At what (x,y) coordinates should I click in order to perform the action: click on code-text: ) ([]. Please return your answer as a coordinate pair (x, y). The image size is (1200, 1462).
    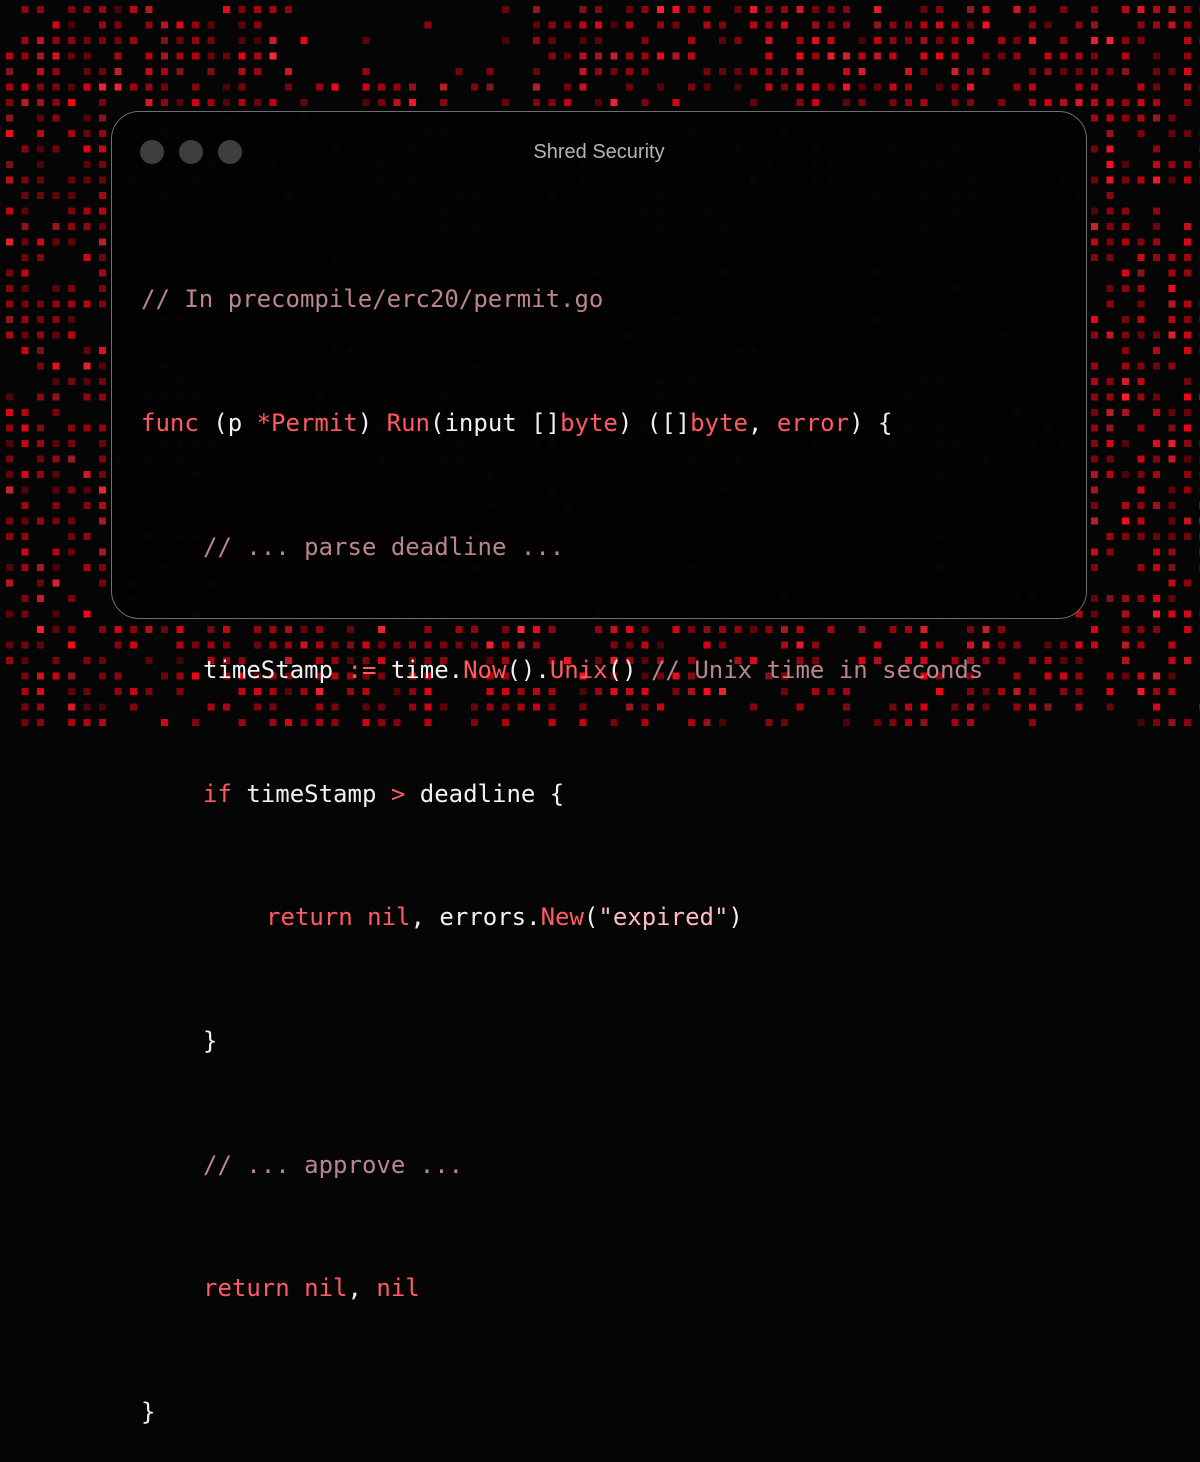
    Looking at the image, I should click on (654, 423).